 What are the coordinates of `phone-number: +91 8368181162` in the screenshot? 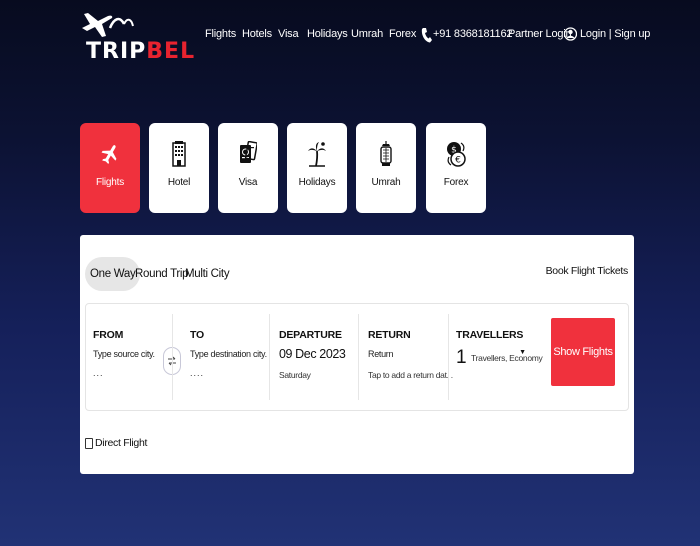 It's located at (472, 34).